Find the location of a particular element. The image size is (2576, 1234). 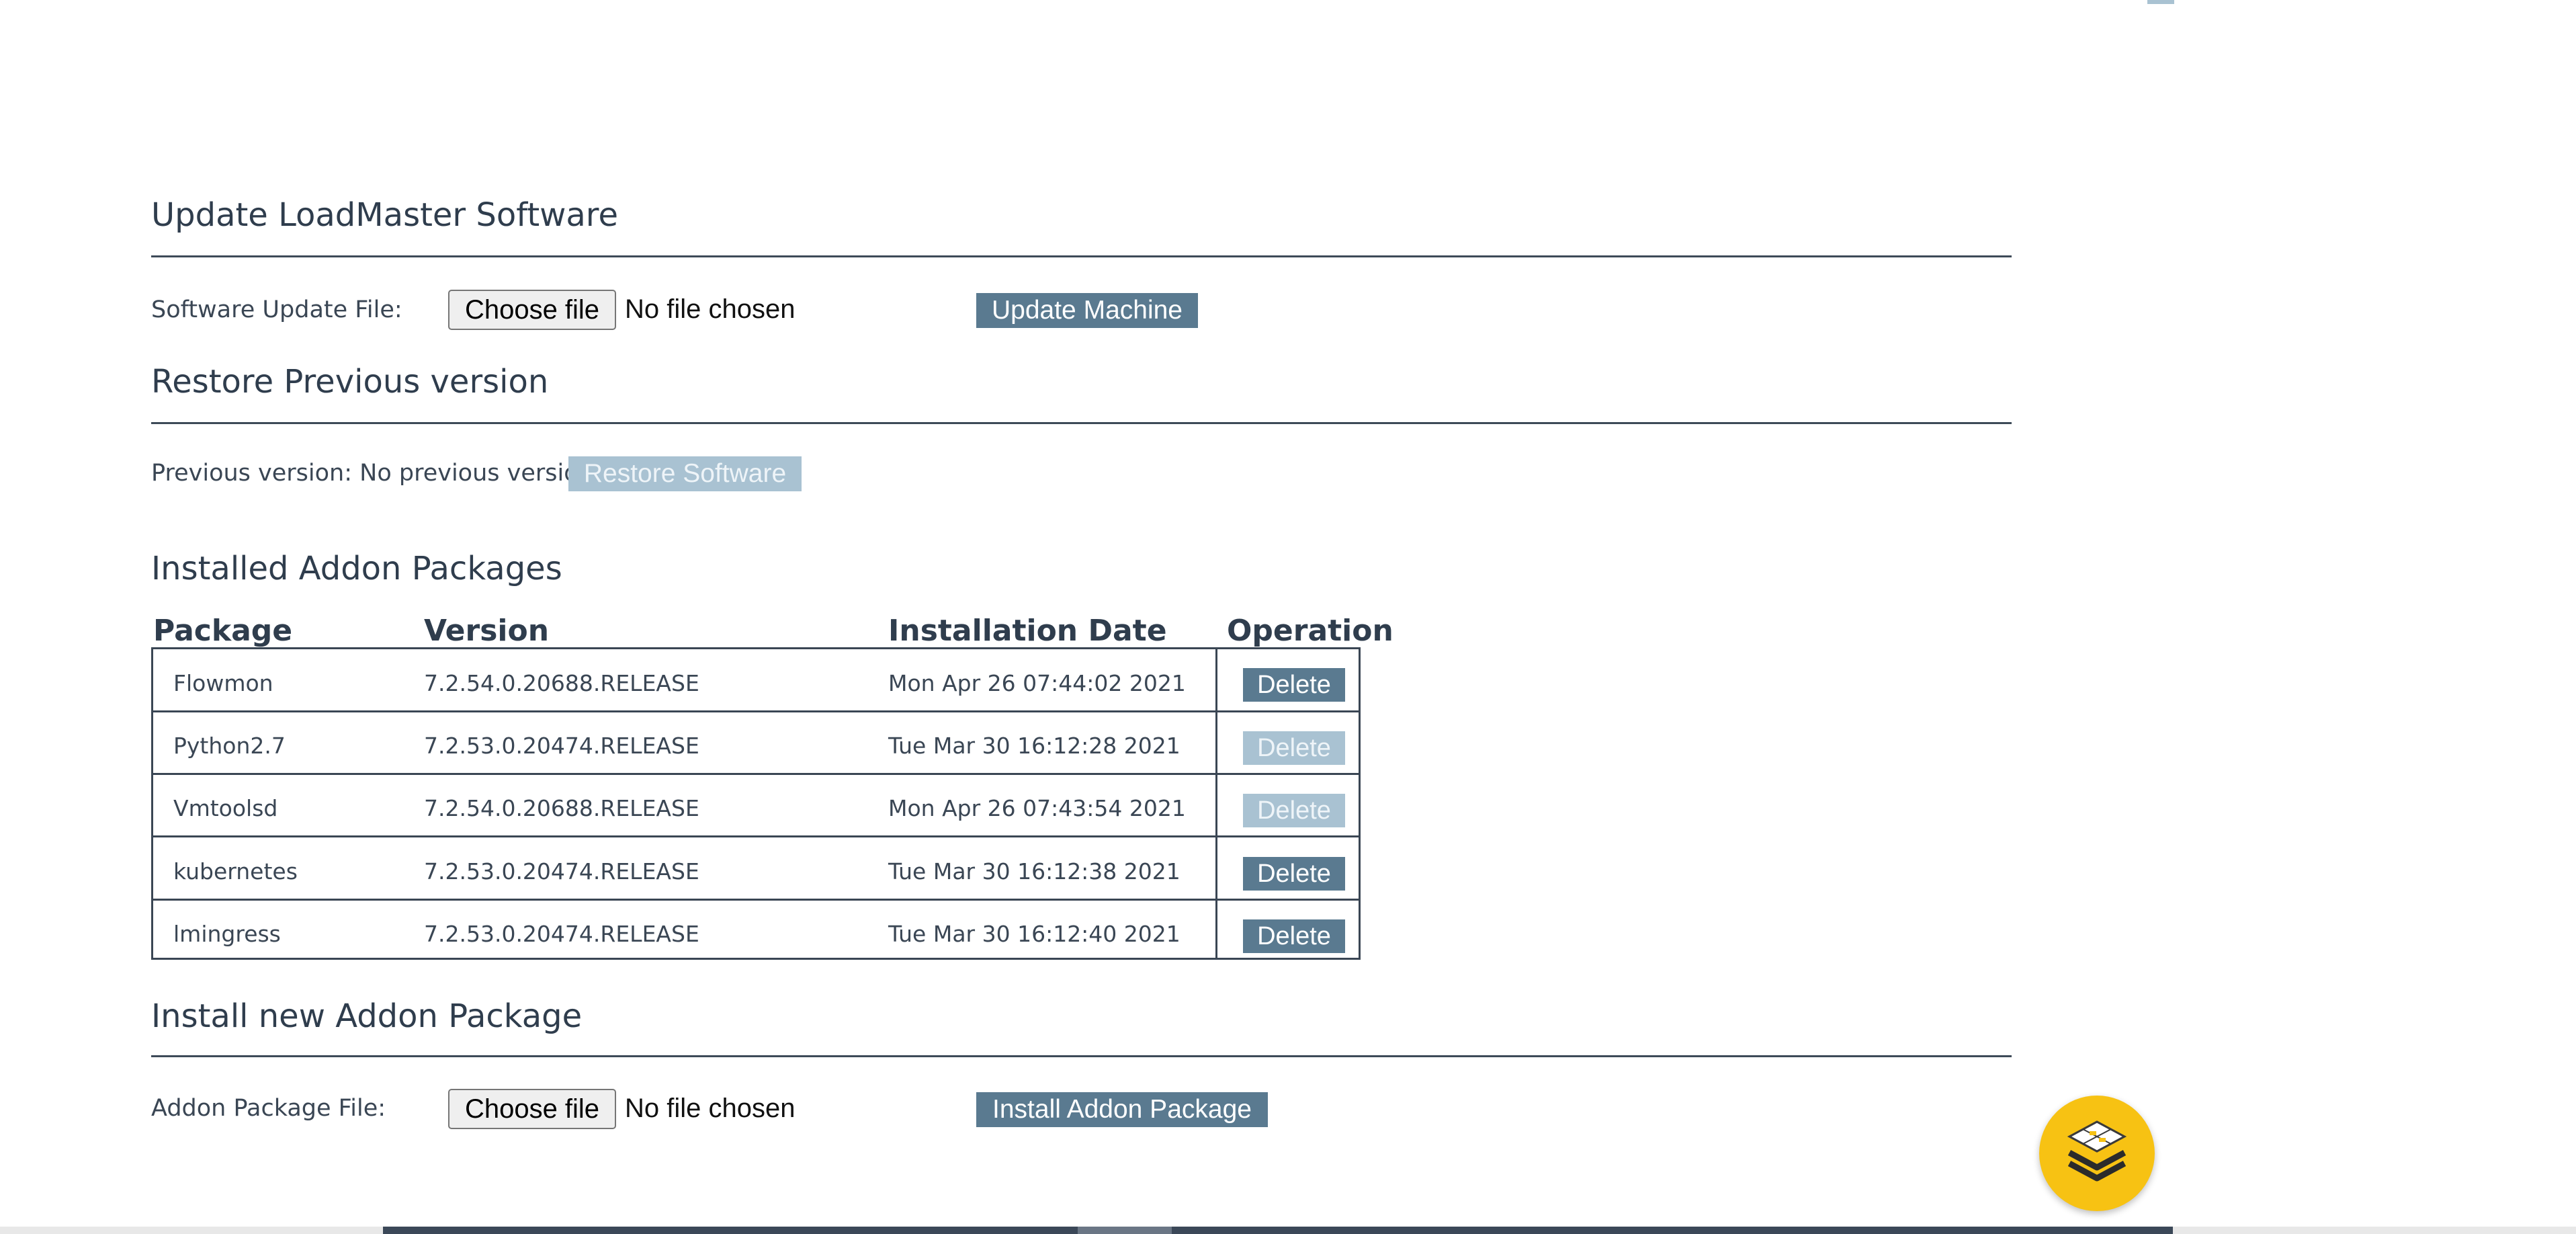

row-3-package: Vmtoolsd is located at coordinates (225, 808).